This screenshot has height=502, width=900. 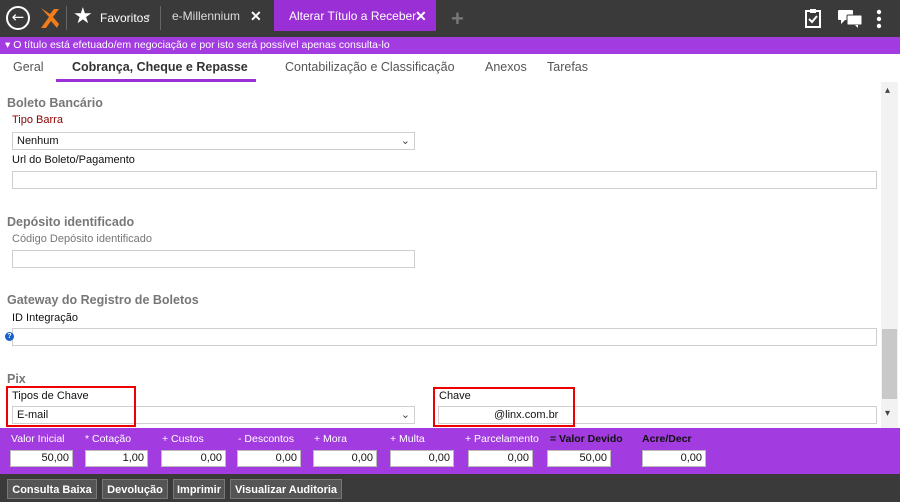 What do you see at coordinates (889, 364) in the screenshot?
I see `scrollbar-thumb` at bounding box center [889, 364].